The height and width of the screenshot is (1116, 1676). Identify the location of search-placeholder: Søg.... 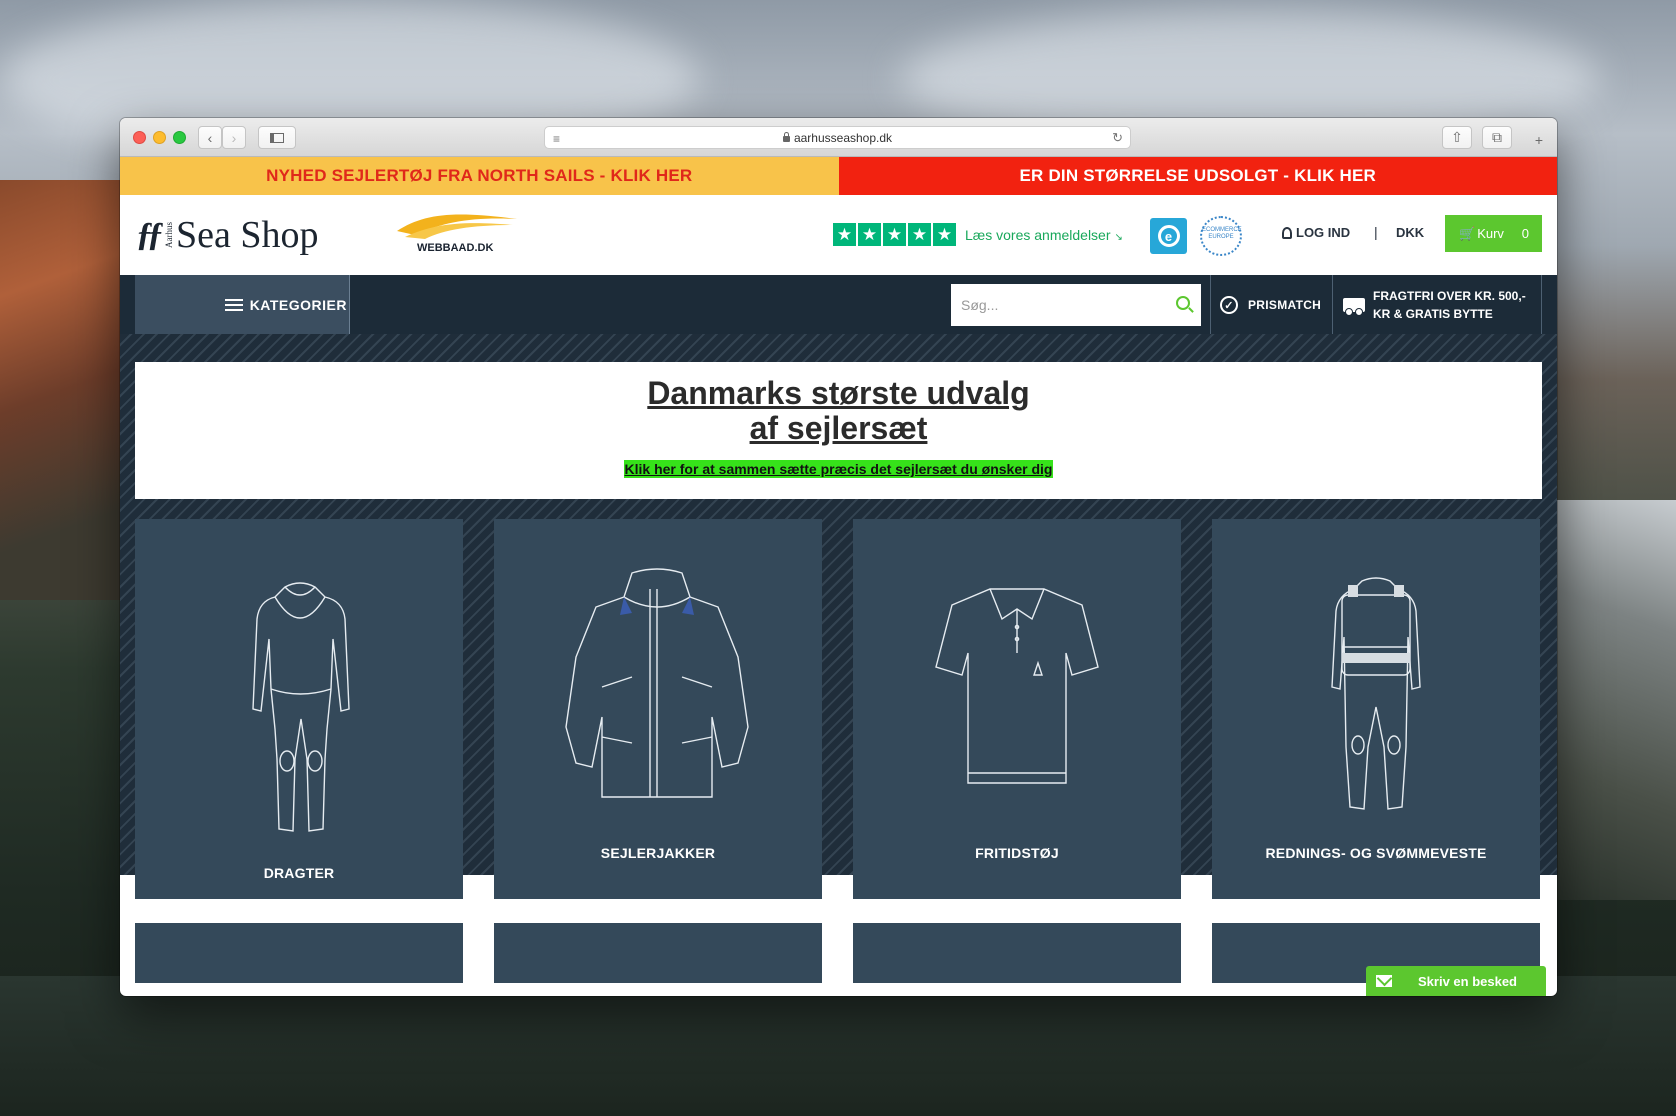
(980, 305).